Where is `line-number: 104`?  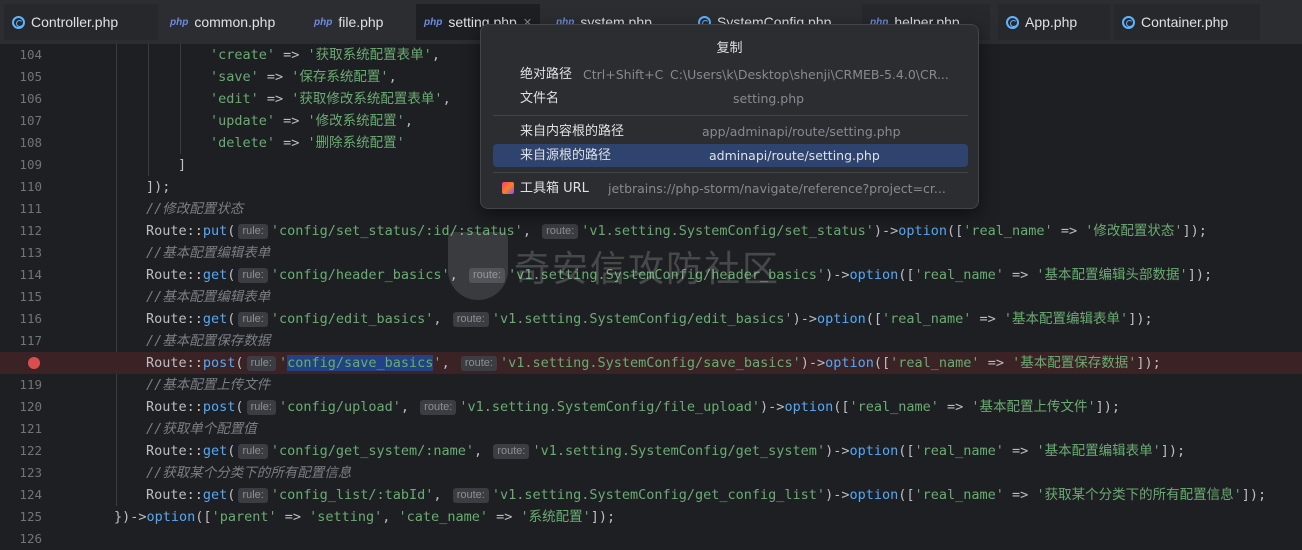
line-number: 104 is located at coordinates (30, 54).